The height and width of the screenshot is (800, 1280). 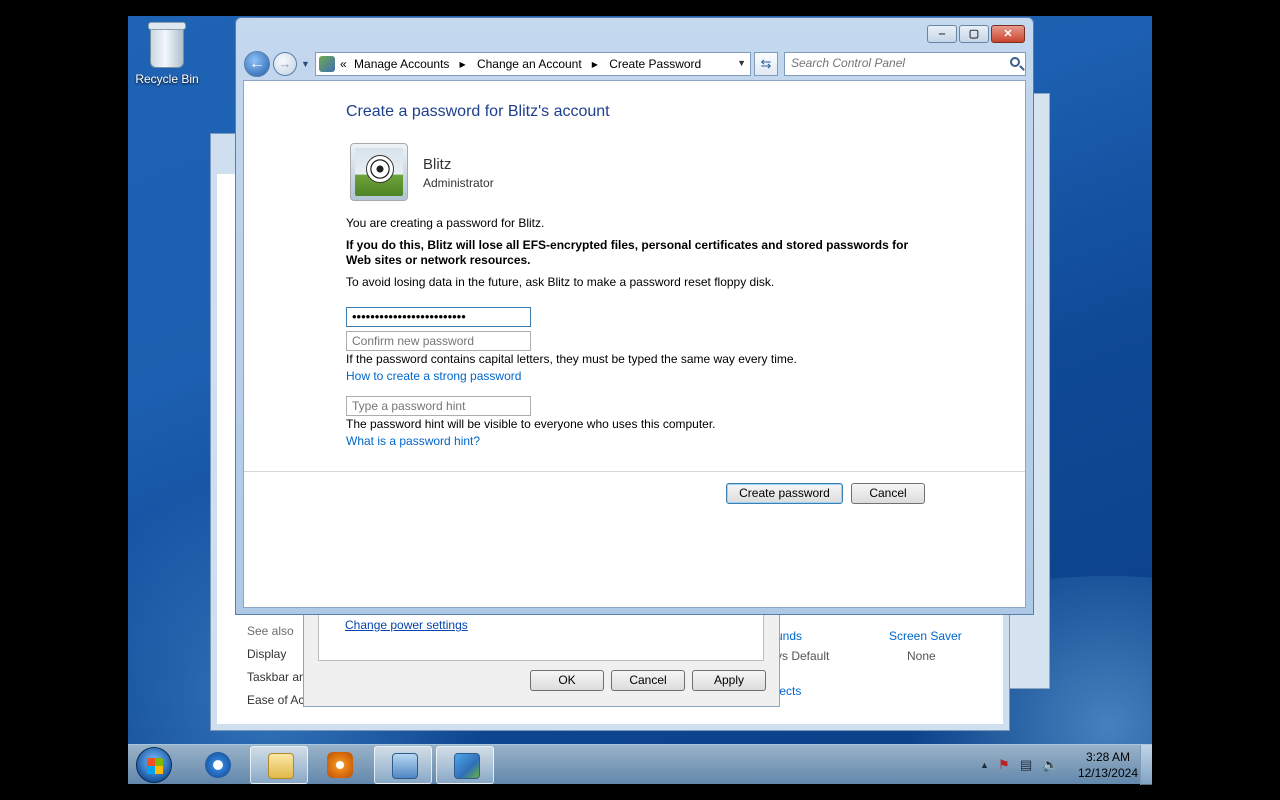 I want to click on cancel-button: Cancel, so click(x=888, y=493).